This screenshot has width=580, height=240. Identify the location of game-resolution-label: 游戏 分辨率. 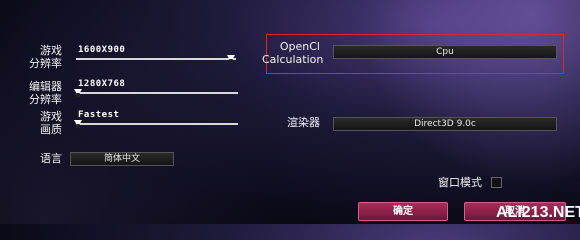
(37, 57).